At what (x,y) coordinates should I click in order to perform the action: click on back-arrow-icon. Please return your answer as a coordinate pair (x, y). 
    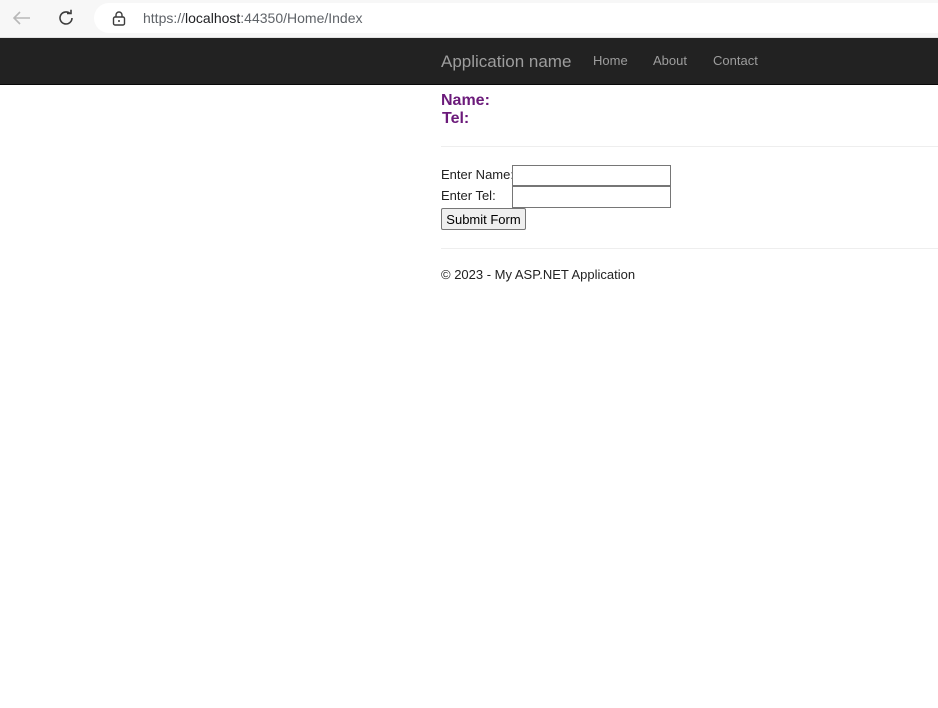
    Looking at the image, I should click on (21, 18).